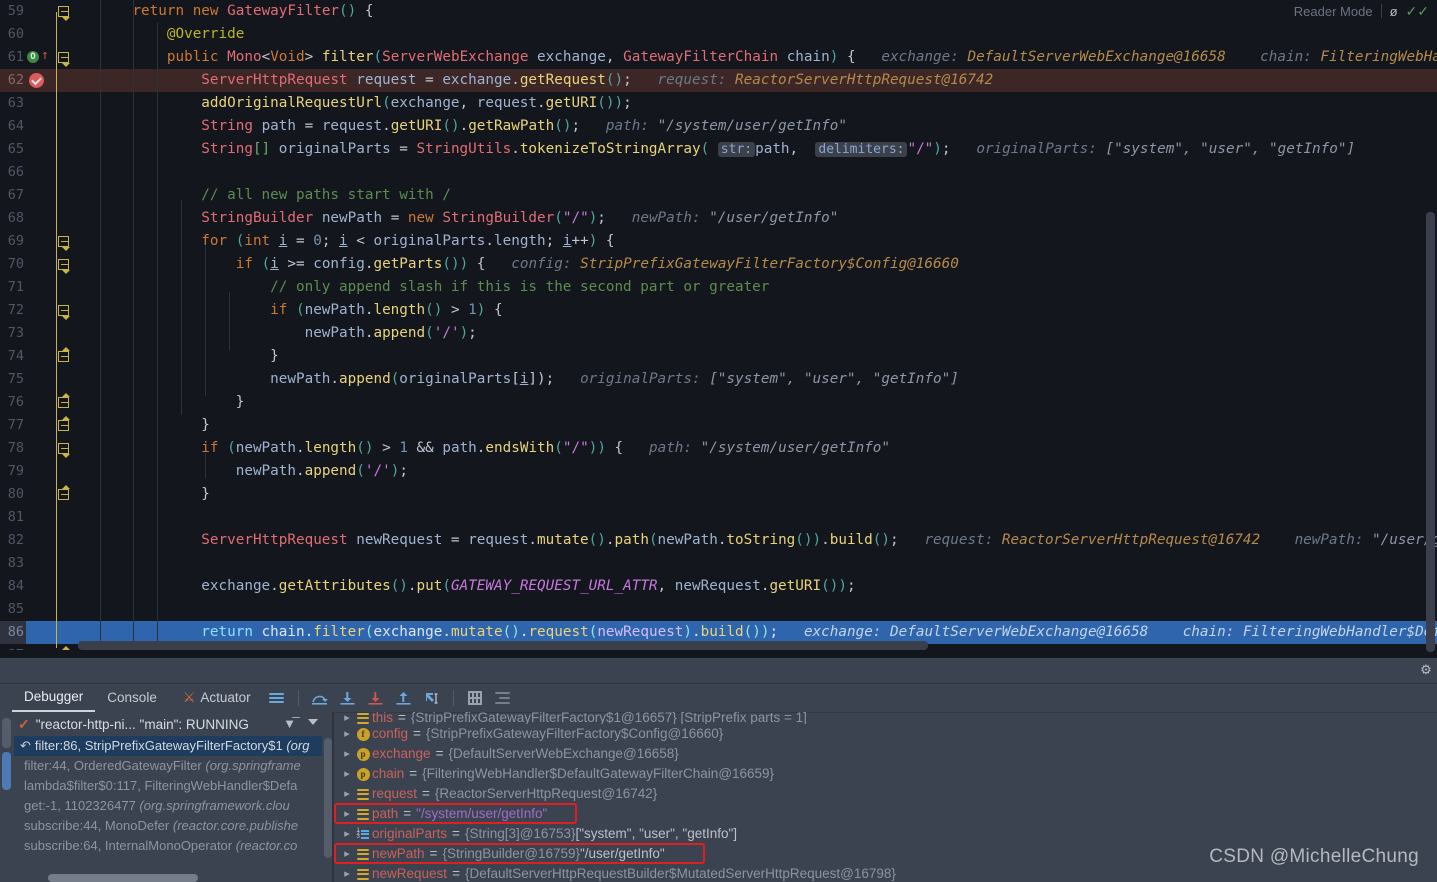 The image size is (1437, 882). What do you see at coordinates (376, 698) in the screenshot?
I see `force-step-into-icon` at bounding box center [376, 698].